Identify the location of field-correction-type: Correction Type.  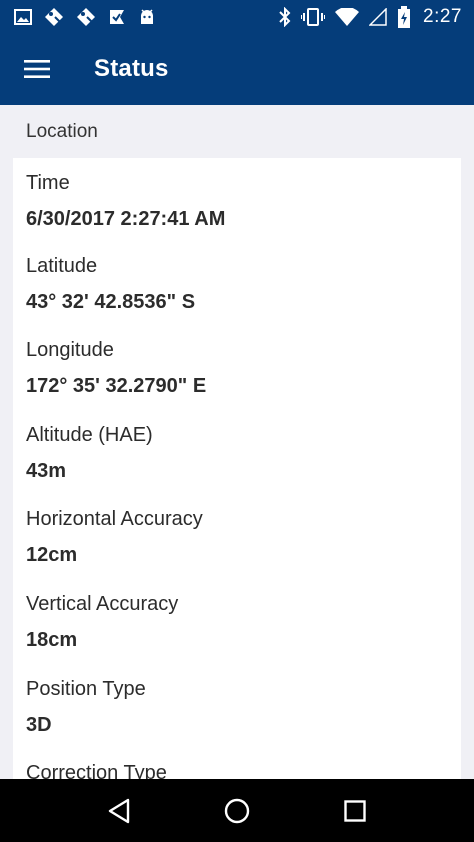
(243, 764).